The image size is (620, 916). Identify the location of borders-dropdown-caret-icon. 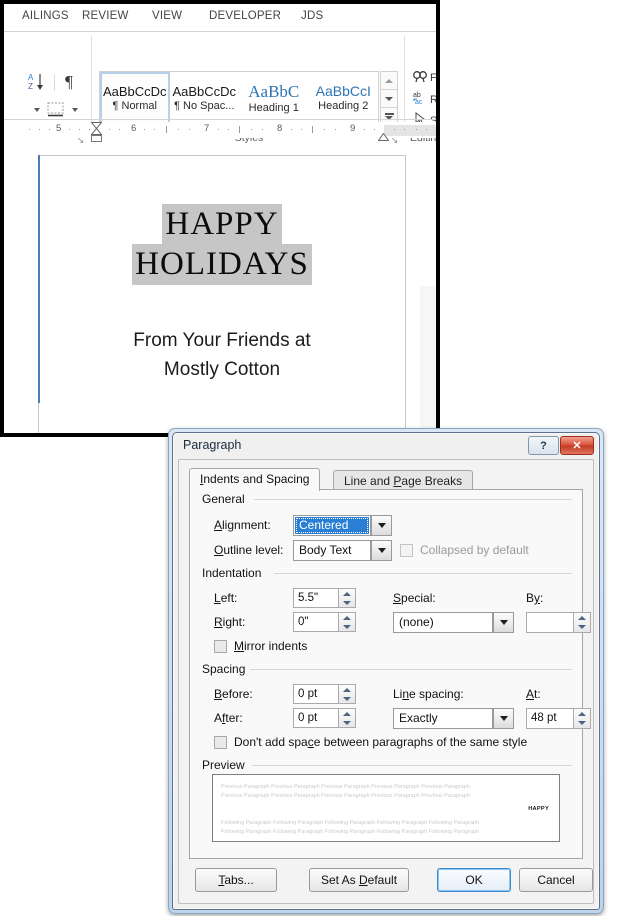
(75, 110).